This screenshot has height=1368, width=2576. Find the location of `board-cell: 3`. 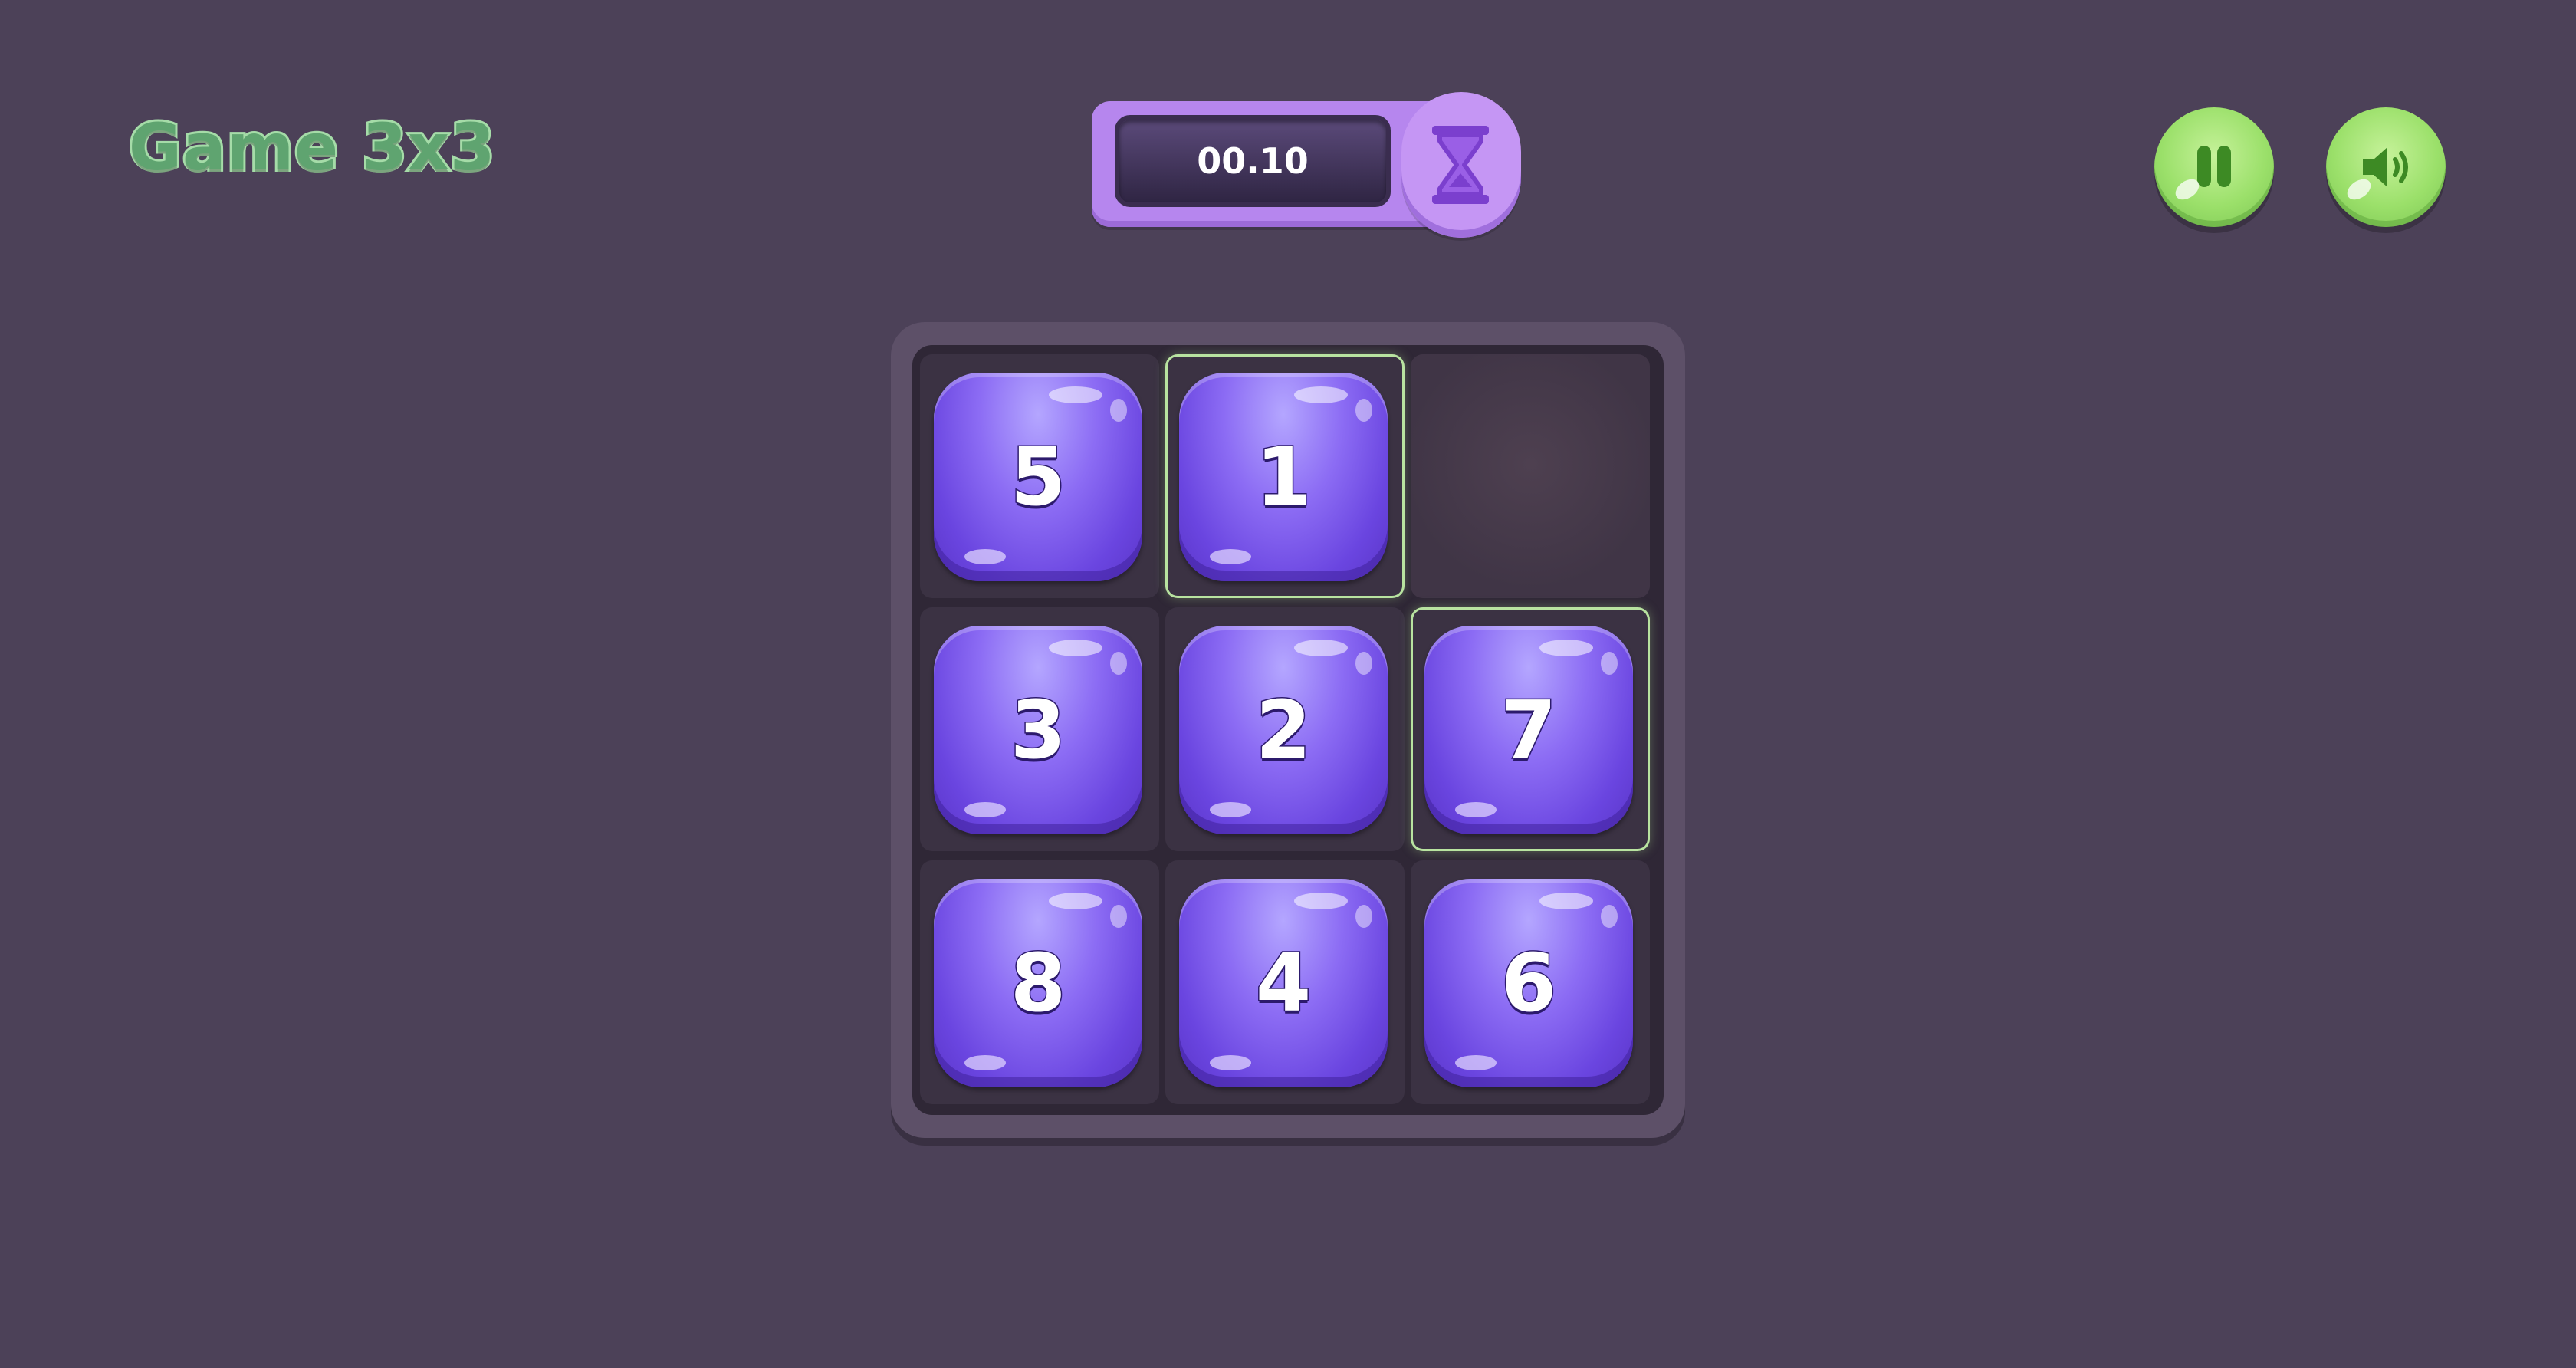

board-cell: 3 is located at coordinates (1039, 729).